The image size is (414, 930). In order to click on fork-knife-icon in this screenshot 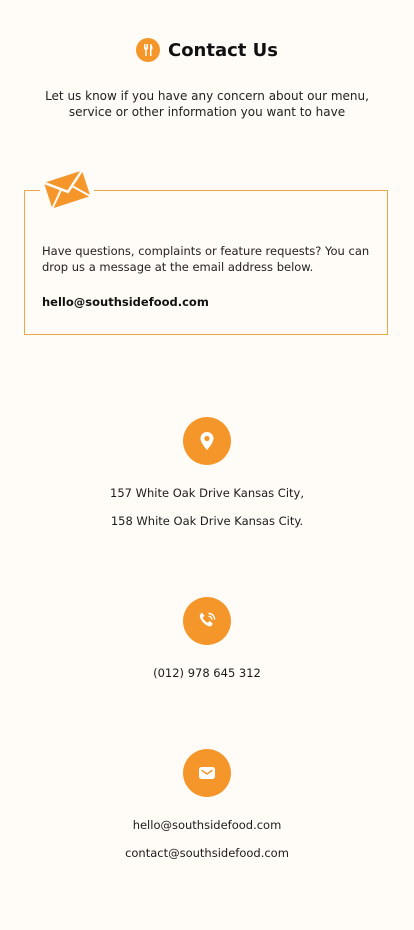, I will do `click(147, 50)`.